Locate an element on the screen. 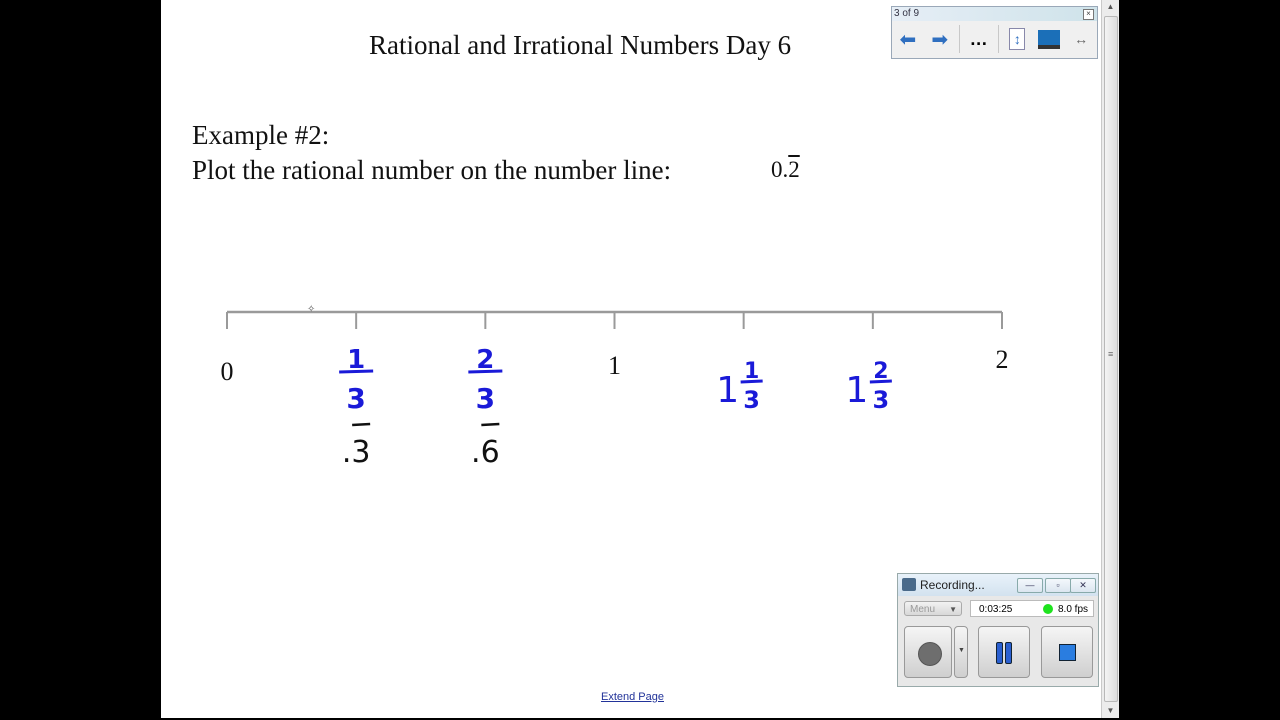 This screenshot has width=1280, height=720. scroll-up-icon: ▲ is located at coordinates (1110, 7).